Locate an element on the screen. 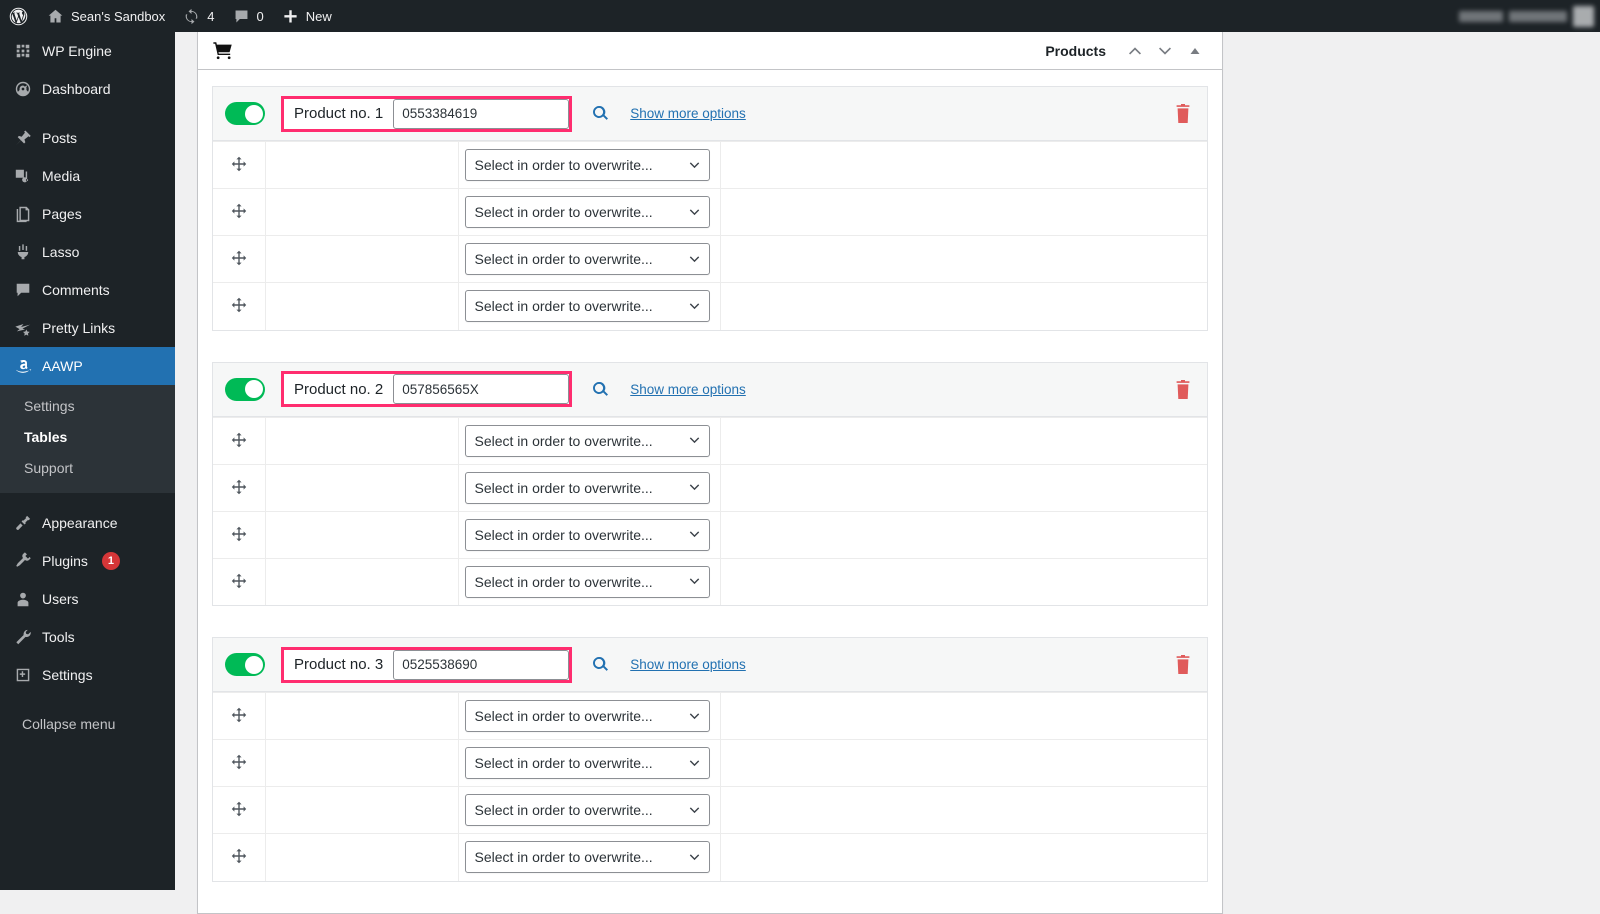  sidebar-item-users: Users is located at coordinates (87, 599).